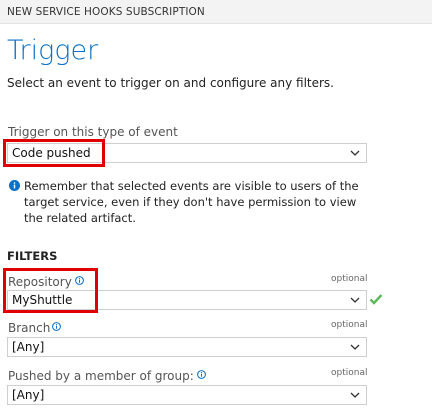 This screenshot has height=415, width=432. I want to click on event-type-label: Trigger on this type of event, so click(93, 132).